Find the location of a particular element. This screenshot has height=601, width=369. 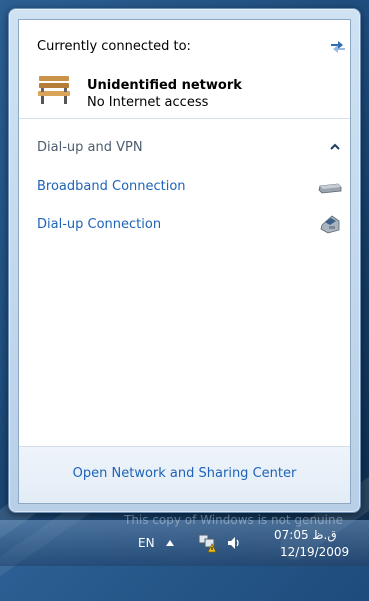

currently-connected-label: Currently connected to: is located at coordinates (114, 46).